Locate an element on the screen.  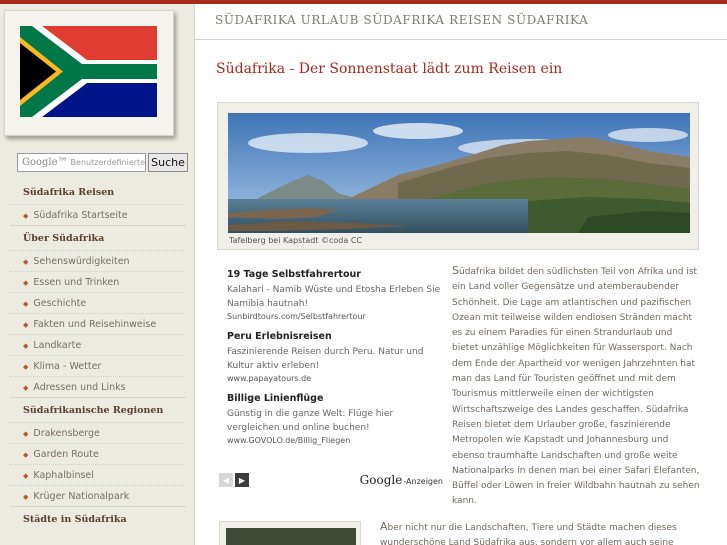
ad-title: Peru Erlebnisreisen is located at coordinates (334, 336).